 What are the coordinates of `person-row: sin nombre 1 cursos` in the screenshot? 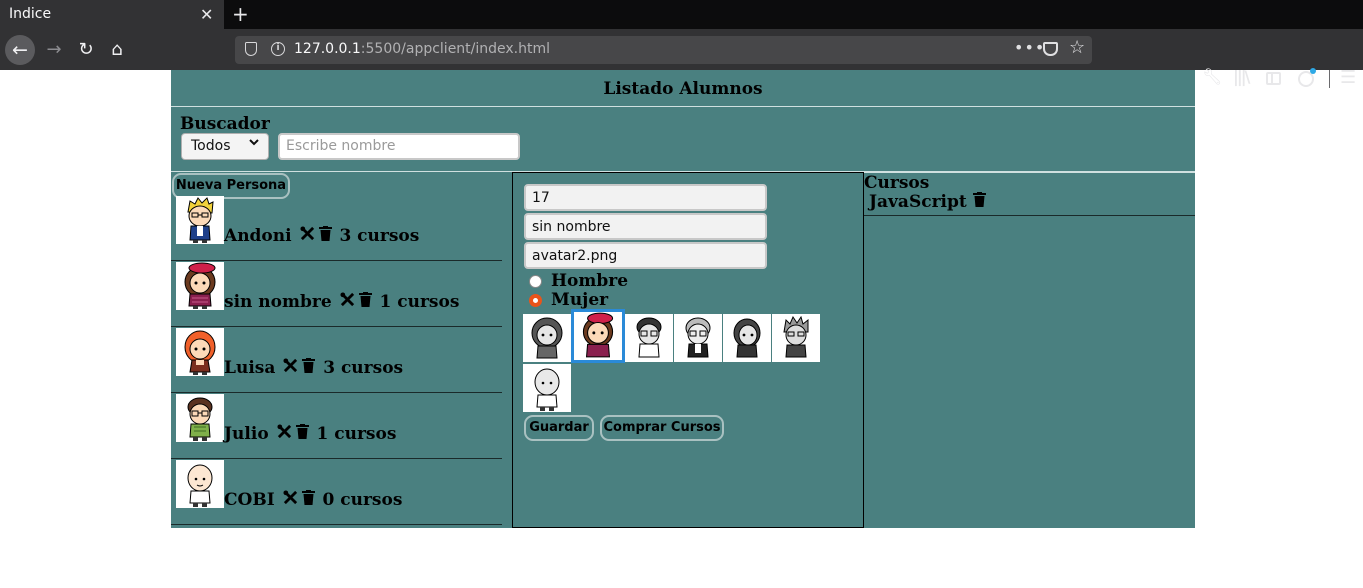 It's located at (336, 294).